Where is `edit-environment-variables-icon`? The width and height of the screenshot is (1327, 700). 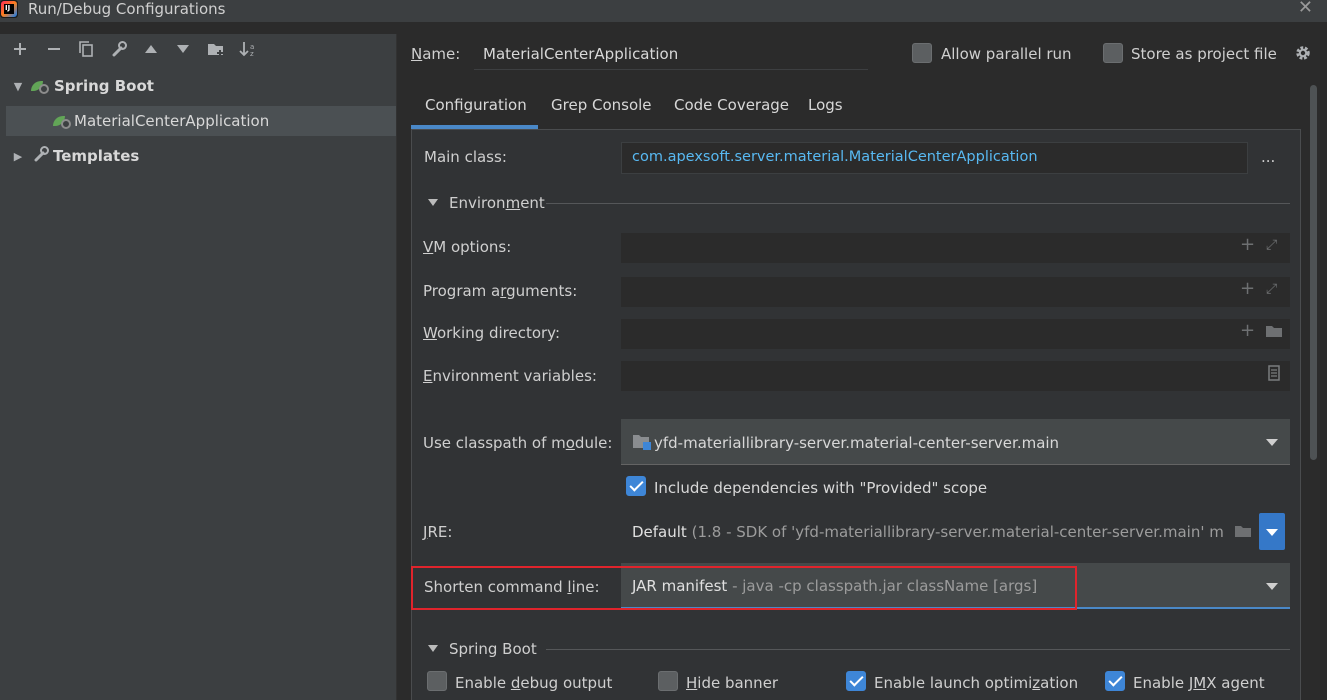 edit-environment-variables-icon is located at coordinates (1274, 375).